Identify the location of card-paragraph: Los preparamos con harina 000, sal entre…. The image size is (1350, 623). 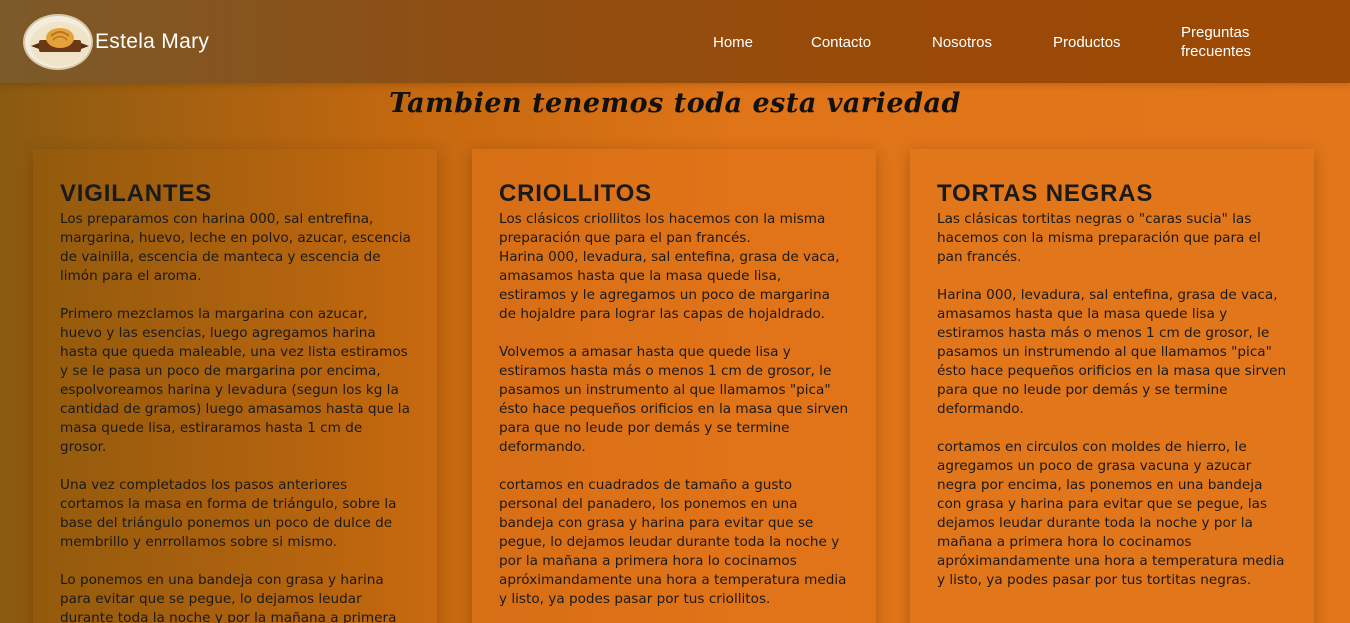
(235, 247).